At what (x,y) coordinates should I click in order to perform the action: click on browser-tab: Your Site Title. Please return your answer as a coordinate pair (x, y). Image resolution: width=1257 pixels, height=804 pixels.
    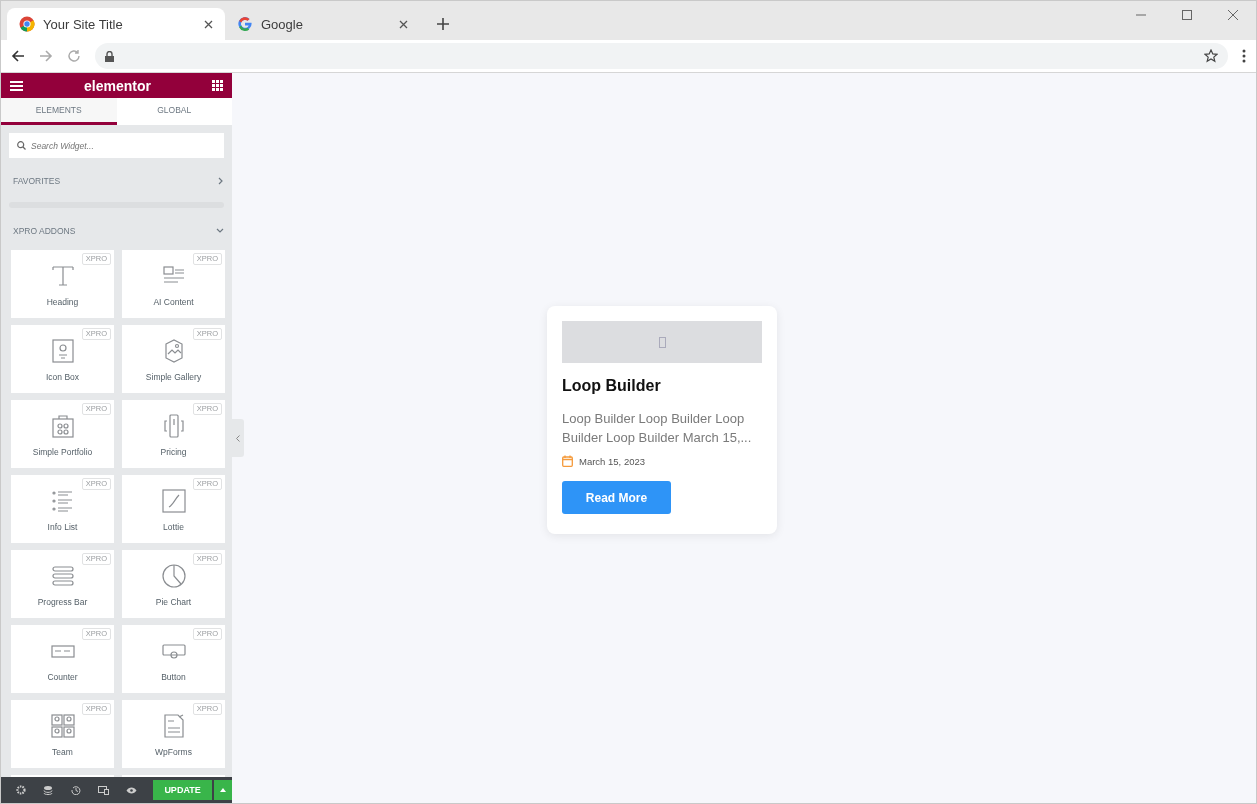
    Looking at the image, I should click on (116, 24).